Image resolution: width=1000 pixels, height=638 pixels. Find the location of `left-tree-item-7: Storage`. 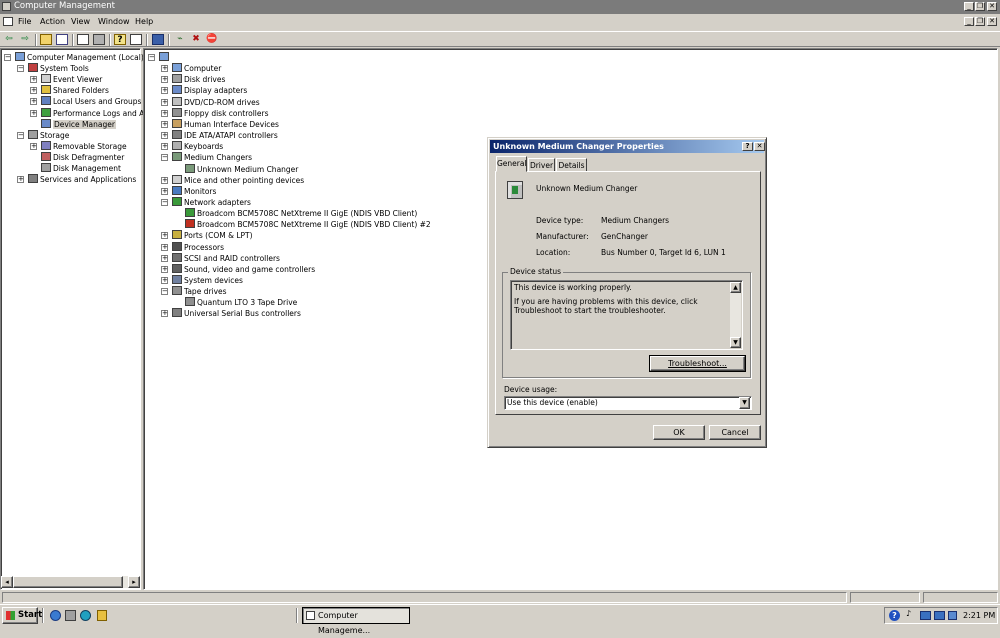

left-tree-item-7: Storage is located at coordinates (48, 135).